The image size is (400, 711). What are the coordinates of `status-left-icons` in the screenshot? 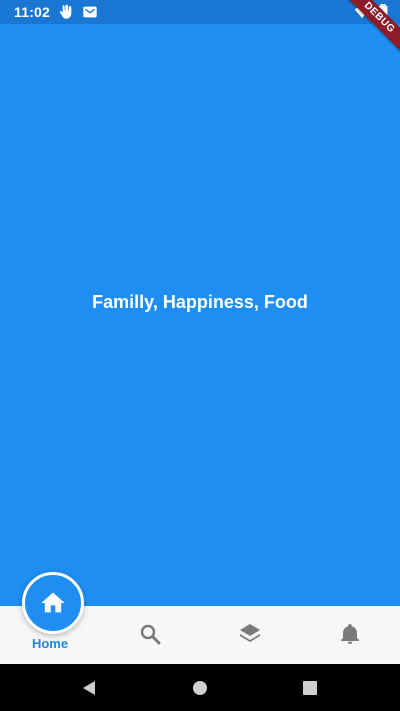 It's located at (78, 12).